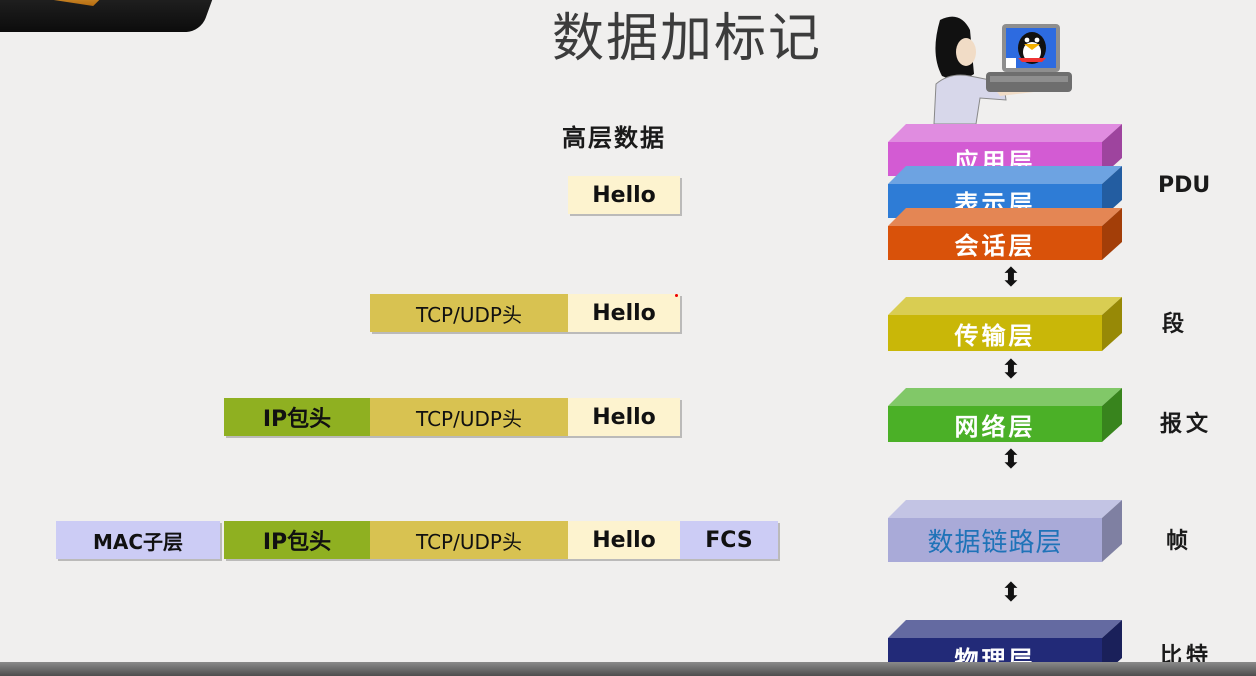 The image size is (1256, 676). I want to click on layer-transport: 传输层, so click(1005, 324).